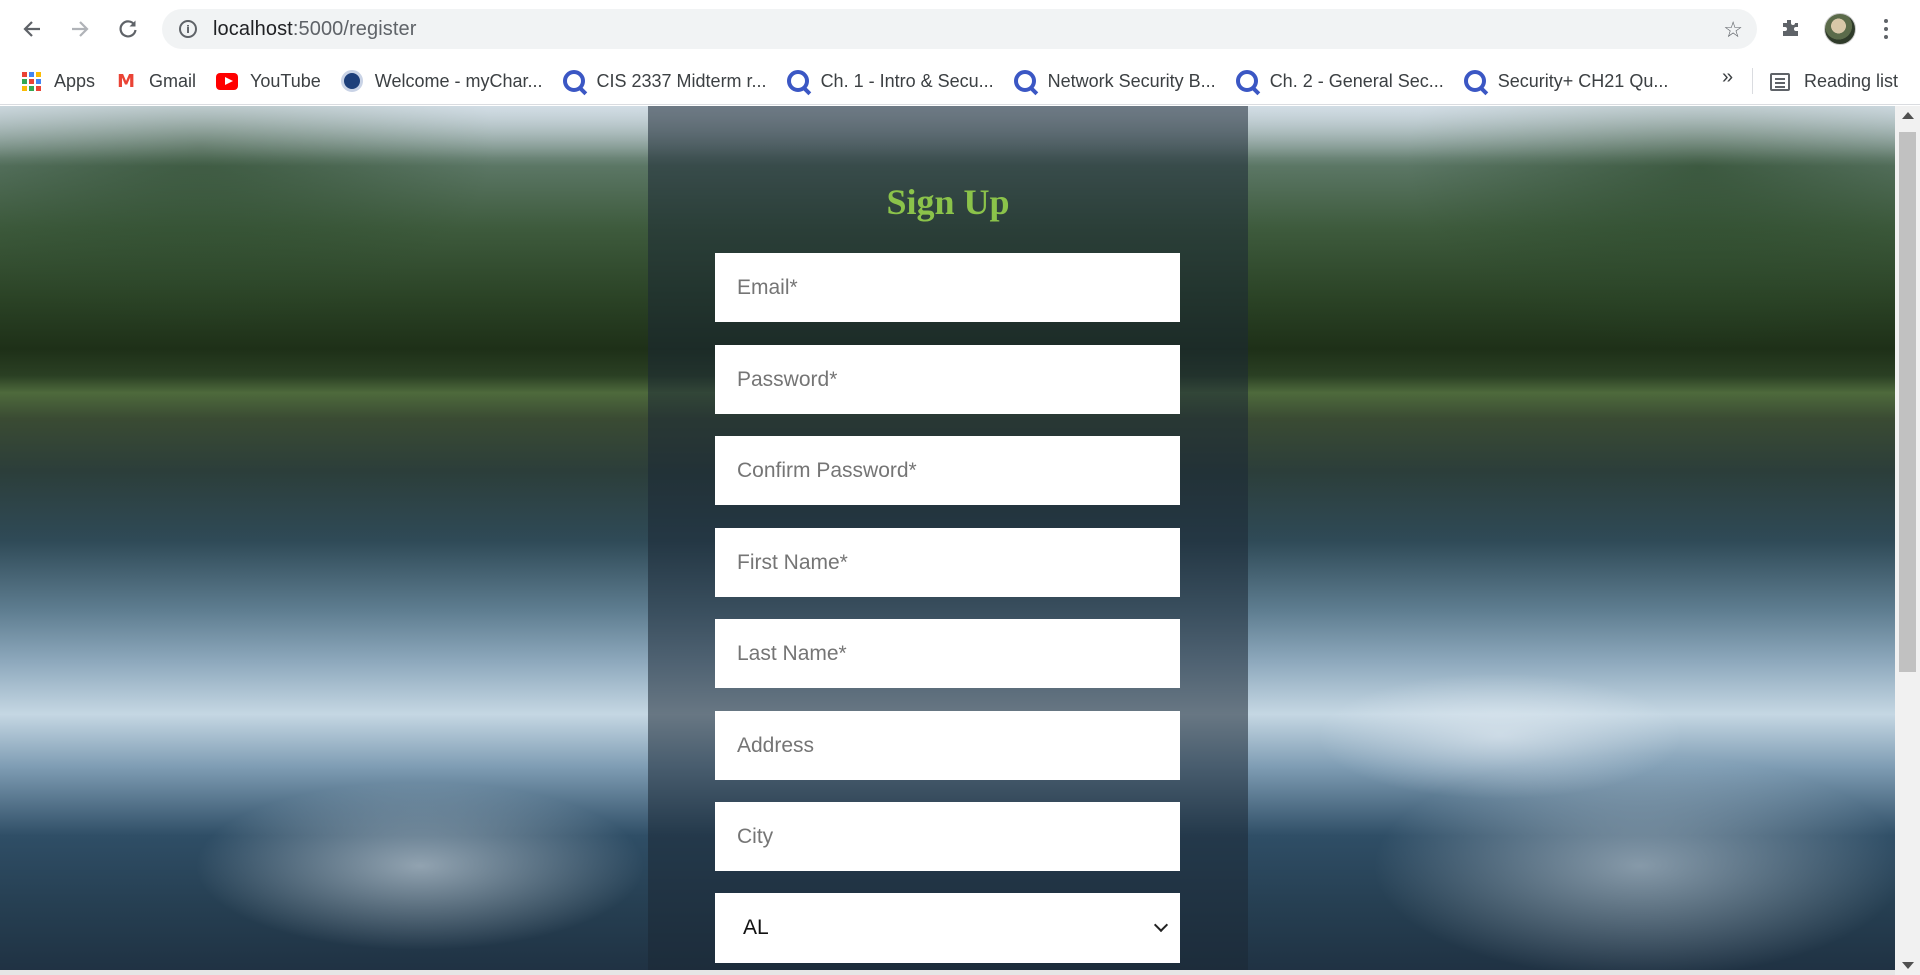 Image resolution: width=1920 pixels, height=975 pixels. Describe the element at coordinates (947, 745) in the screenshot. I see `address-field` at that location.